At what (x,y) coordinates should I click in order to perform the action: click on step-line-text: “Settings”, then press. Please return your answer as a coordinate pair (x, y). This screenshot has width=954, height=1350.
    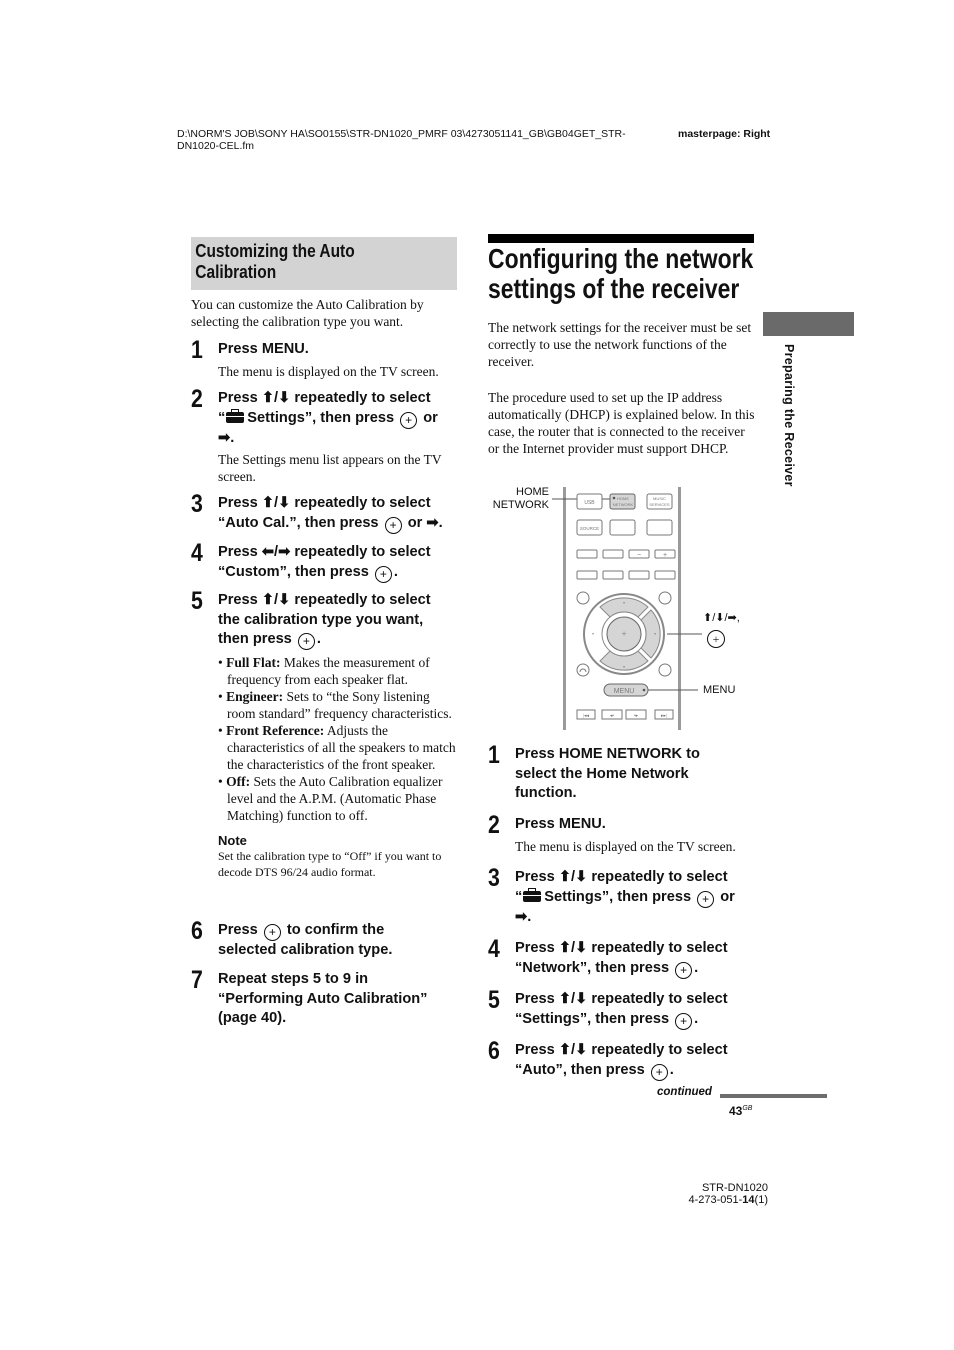
    Looking at the image, I should click on (592, 1018).